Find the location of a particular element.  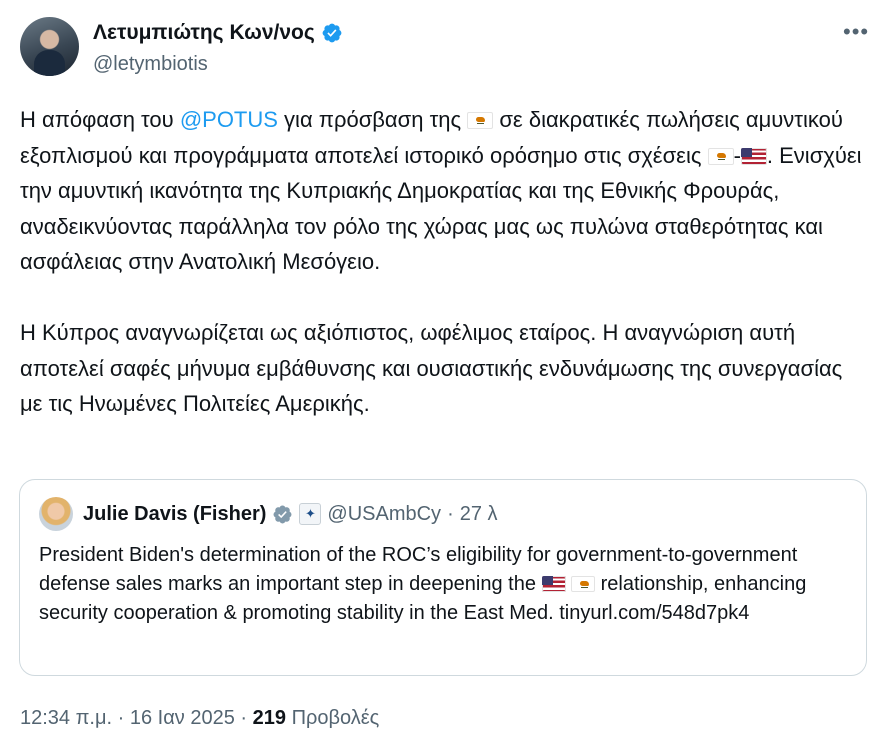

quoted-tweet-header: Julie Davis (Fisher) ✦ @USAmbCy · 27 λ is located at coordinates (268, 514).